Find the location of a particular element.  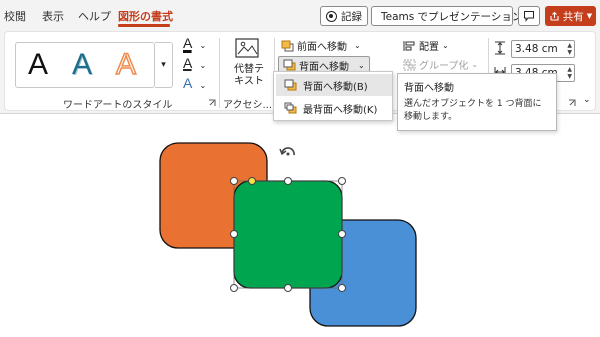

menu-item-label: 背面へ移動(B) is located at coordinates (335, 87).